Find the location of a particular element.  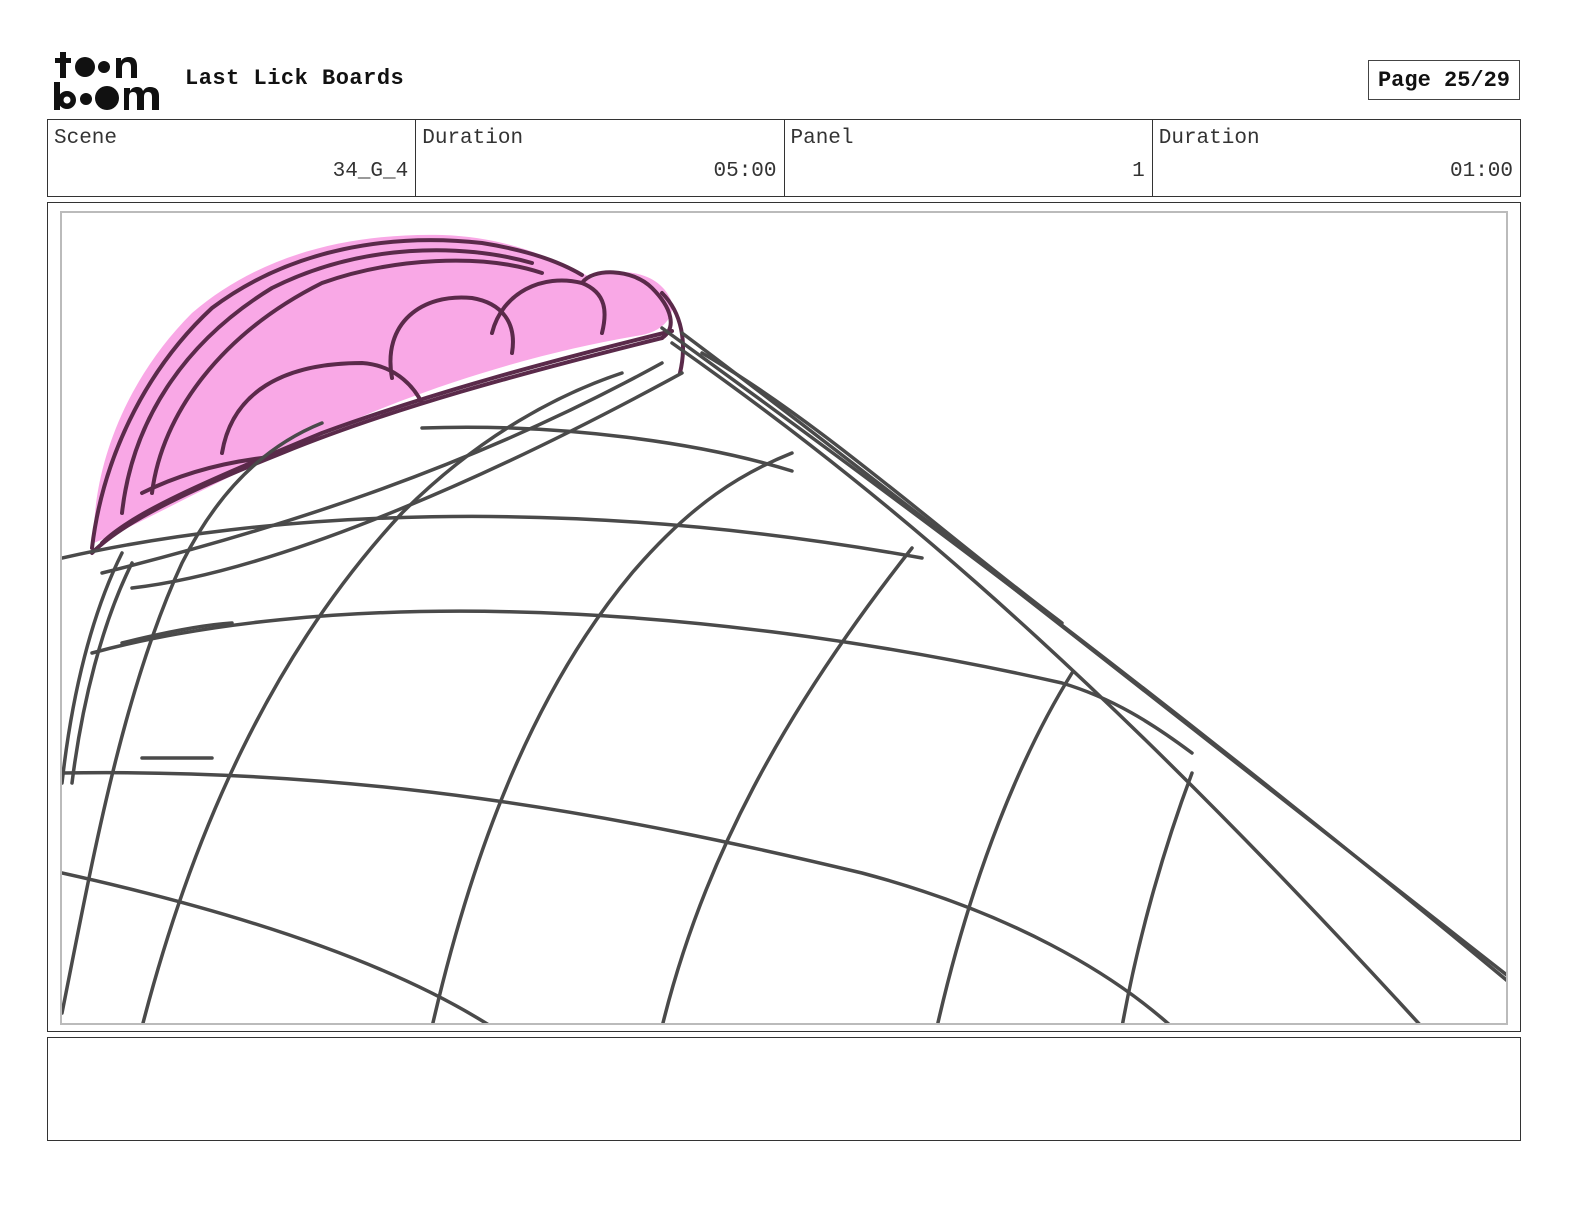

panel-value: 1 is located at coordinates (1138, 171).